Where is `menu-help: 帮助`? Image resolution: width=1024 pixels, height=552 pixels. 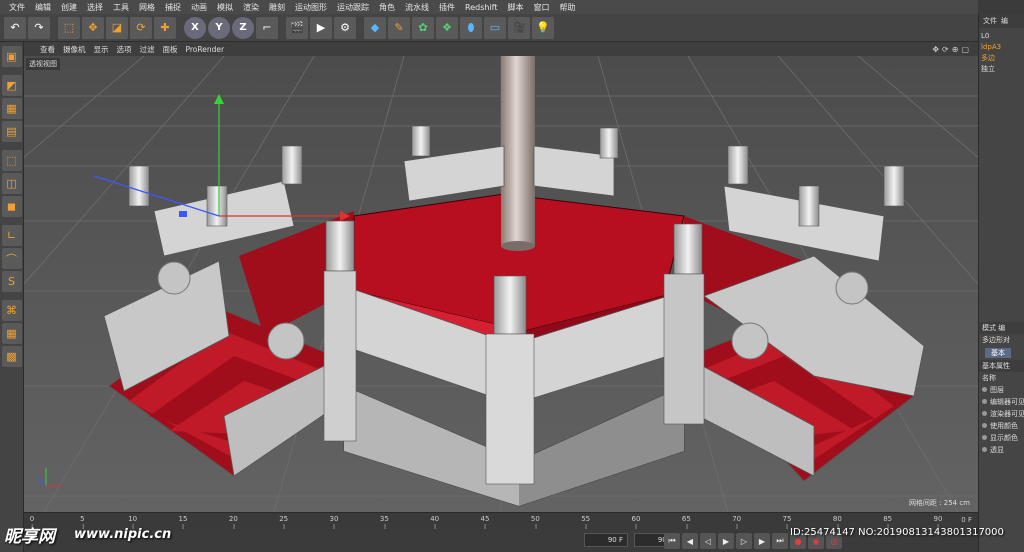 menu-help: 帮助 is located at coordinates (567, 7).